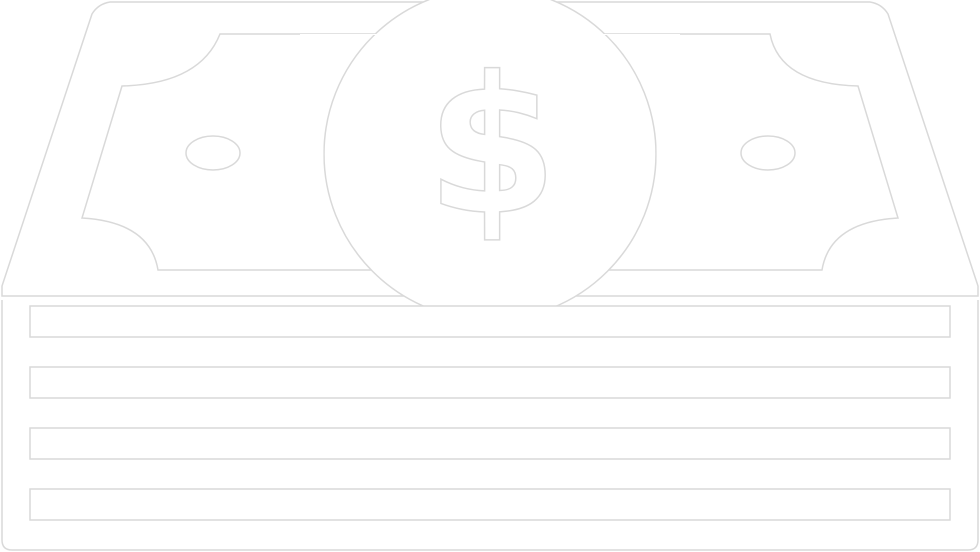 Image resolution: width=980 pixels, height=552 pixels. Describe the element at coordinates (213, 153) in the screenshot. I see `left-dot` at that location.